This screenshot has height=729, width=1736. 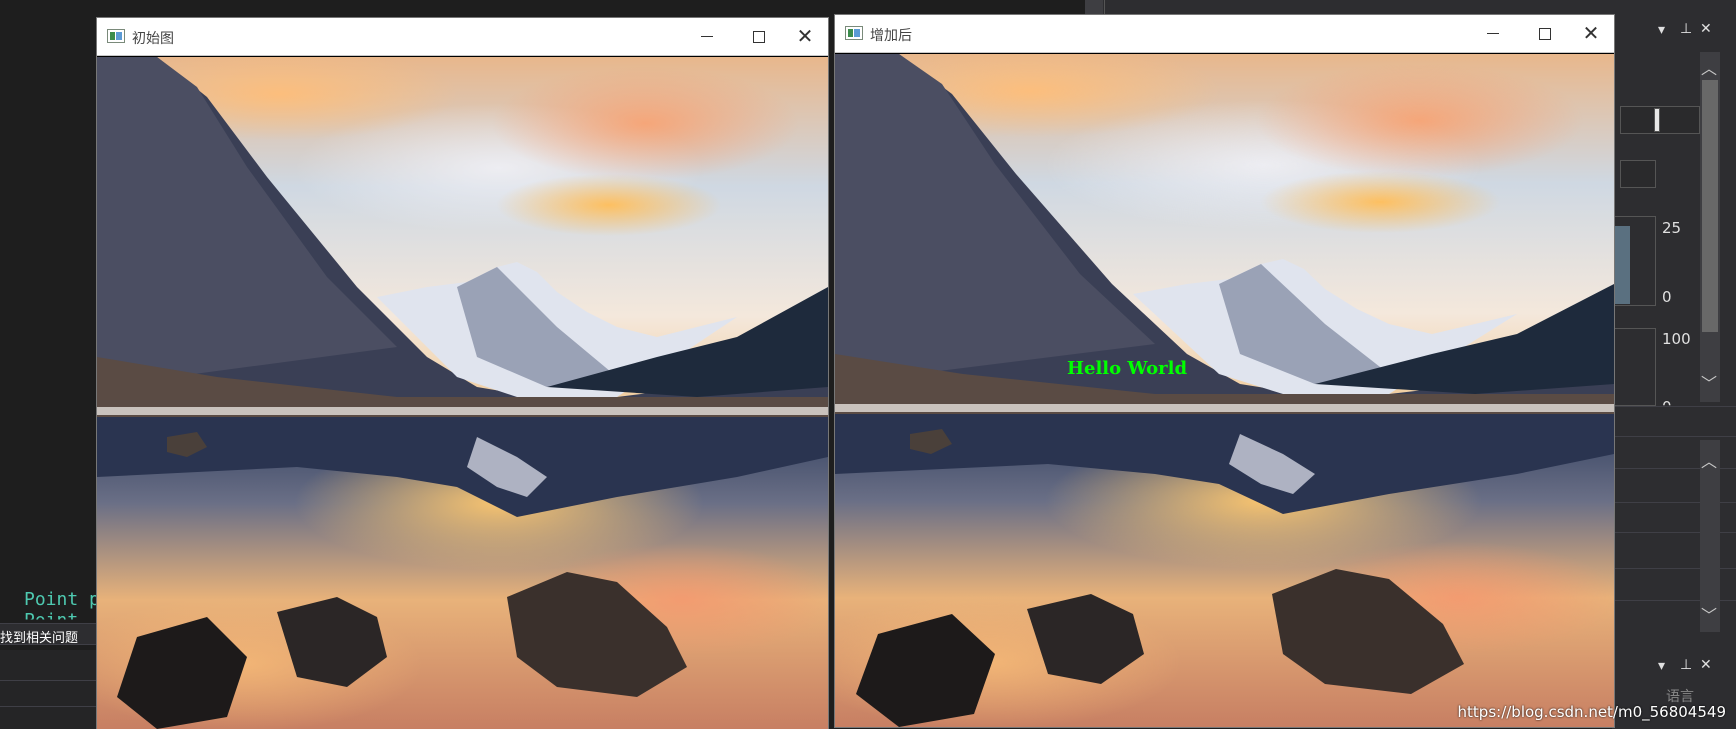 I want to click on axis-label: 25, so click(x=1672, y=228).